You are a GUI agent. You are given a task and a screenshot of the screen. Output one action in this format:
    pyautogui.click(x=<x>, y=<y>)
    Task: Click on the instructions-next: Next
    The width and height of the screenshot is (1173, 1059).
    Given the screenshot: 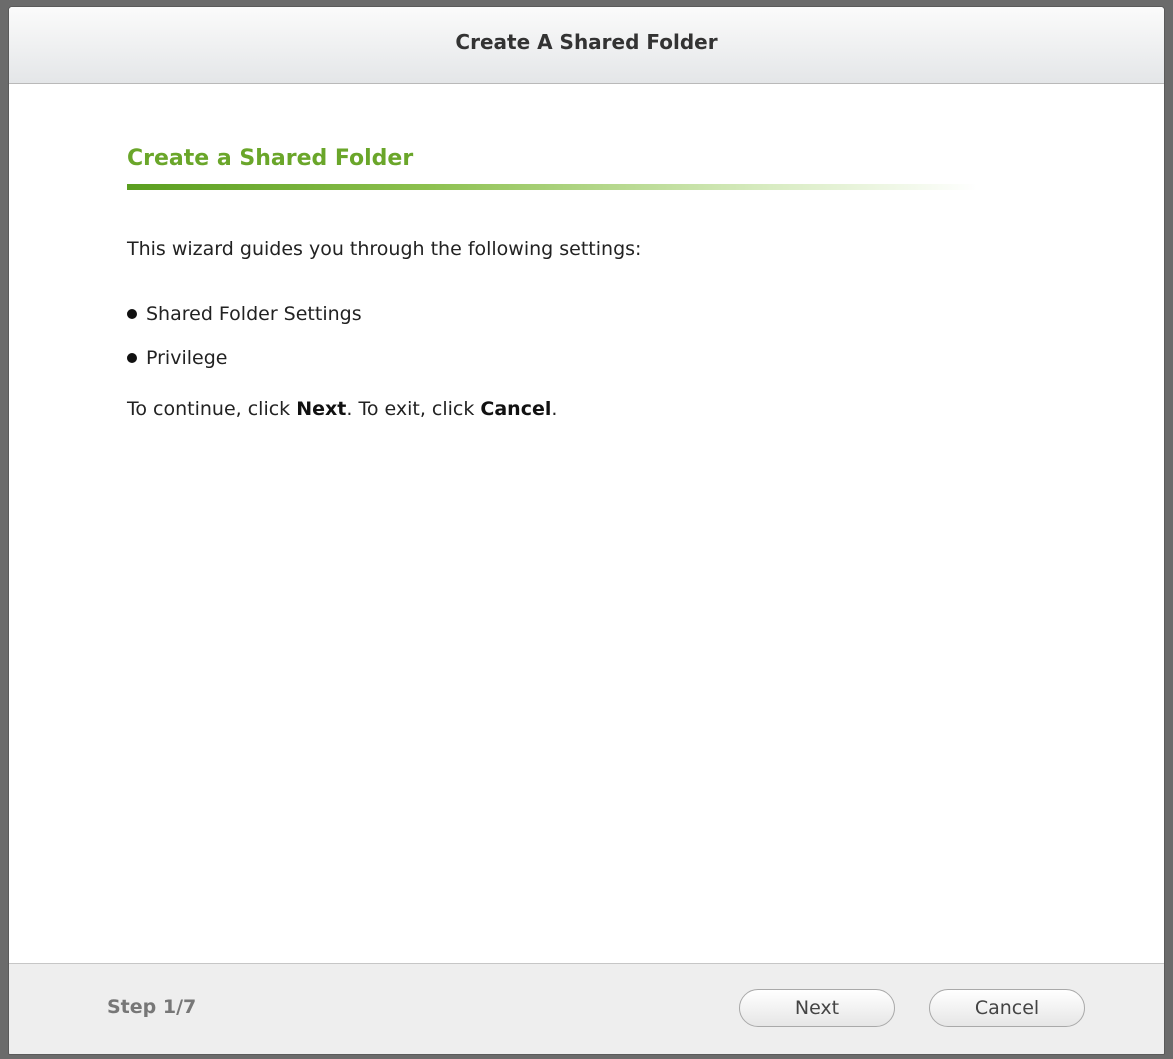 What is the action you would take?
    pyautogui.click(x=321, y=409)
    